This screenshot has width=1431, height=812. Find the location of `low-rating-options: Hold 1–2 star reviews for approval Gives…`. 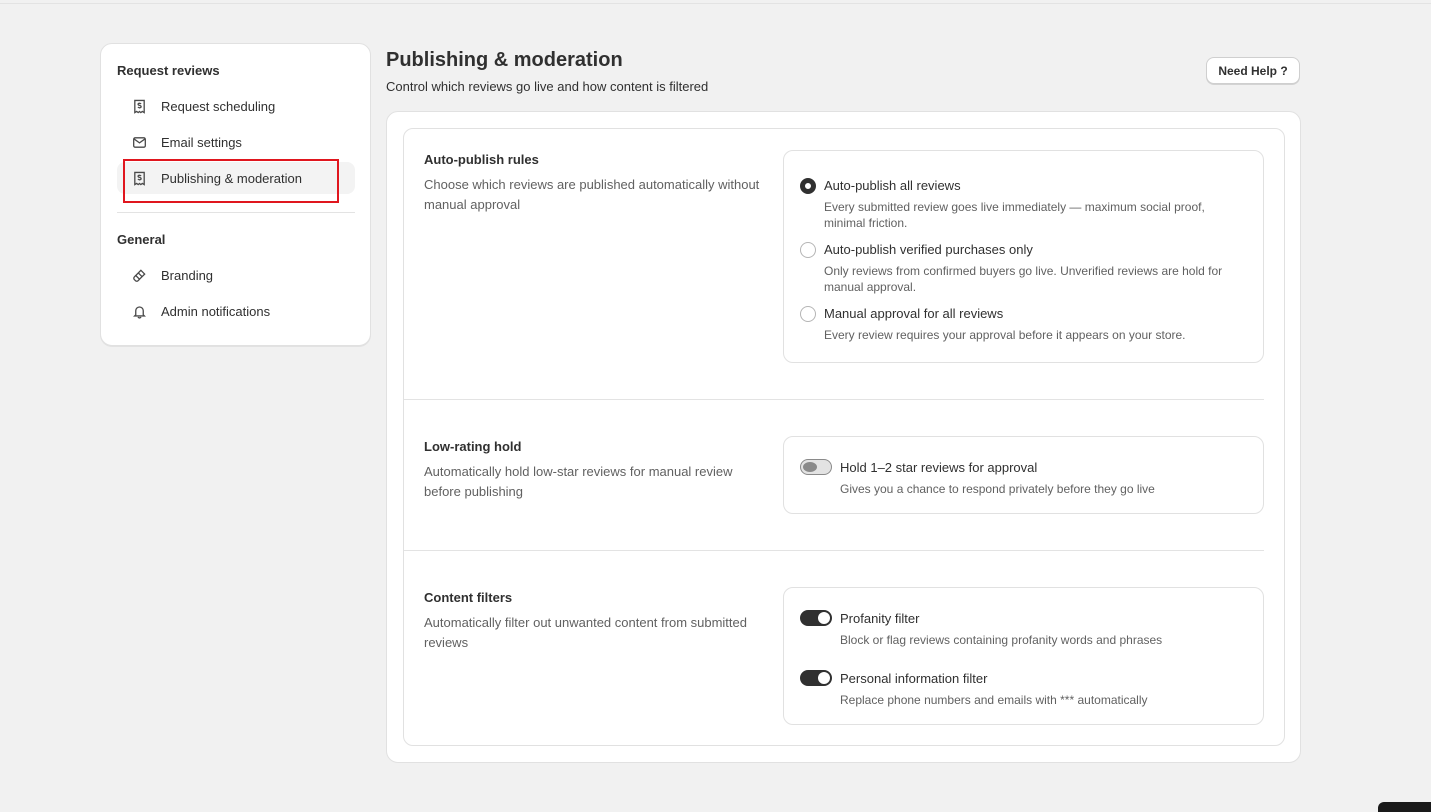

low-rating-options: Hold 1–2 star reviews for approval Gives… is located at coordinates (1023, 475).